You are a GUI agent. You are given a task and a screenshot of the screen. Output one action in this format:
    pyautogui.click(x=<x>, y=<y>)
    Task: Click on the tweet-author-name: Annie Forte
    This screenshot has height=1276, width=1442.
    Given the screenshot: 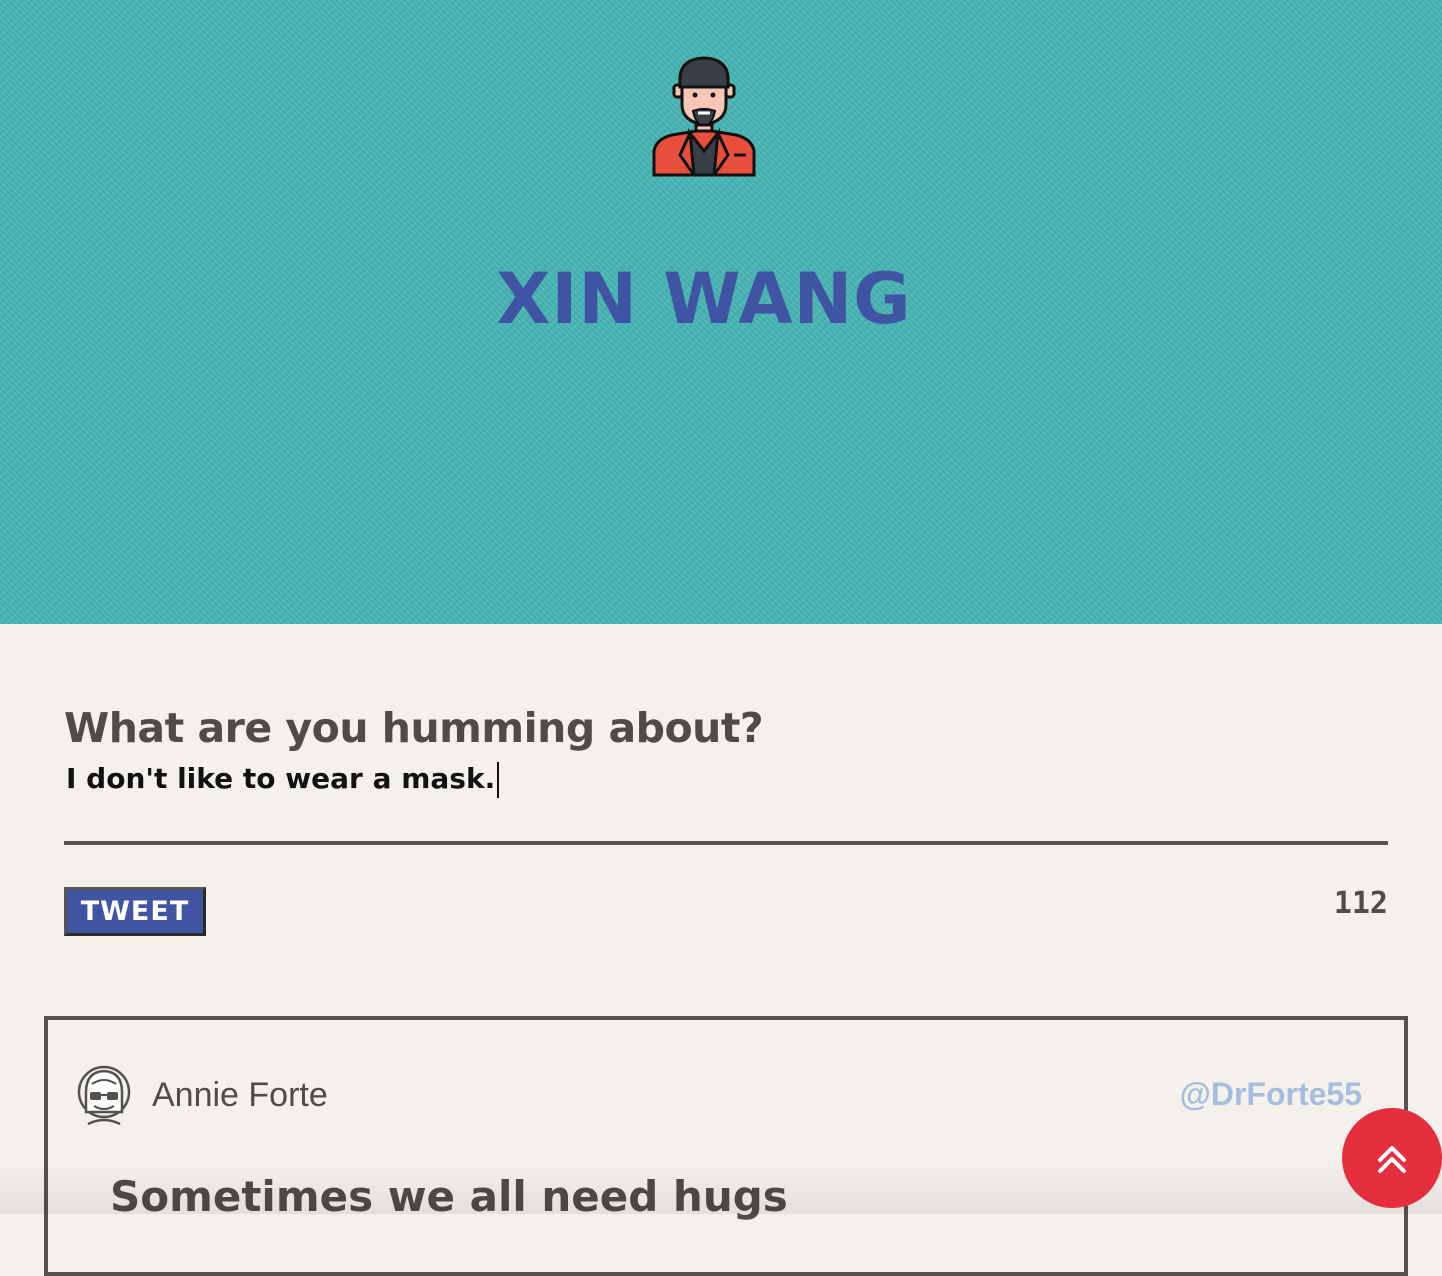 What is the action you would take?
    pyautogui.click(x=240, y=1095)
    